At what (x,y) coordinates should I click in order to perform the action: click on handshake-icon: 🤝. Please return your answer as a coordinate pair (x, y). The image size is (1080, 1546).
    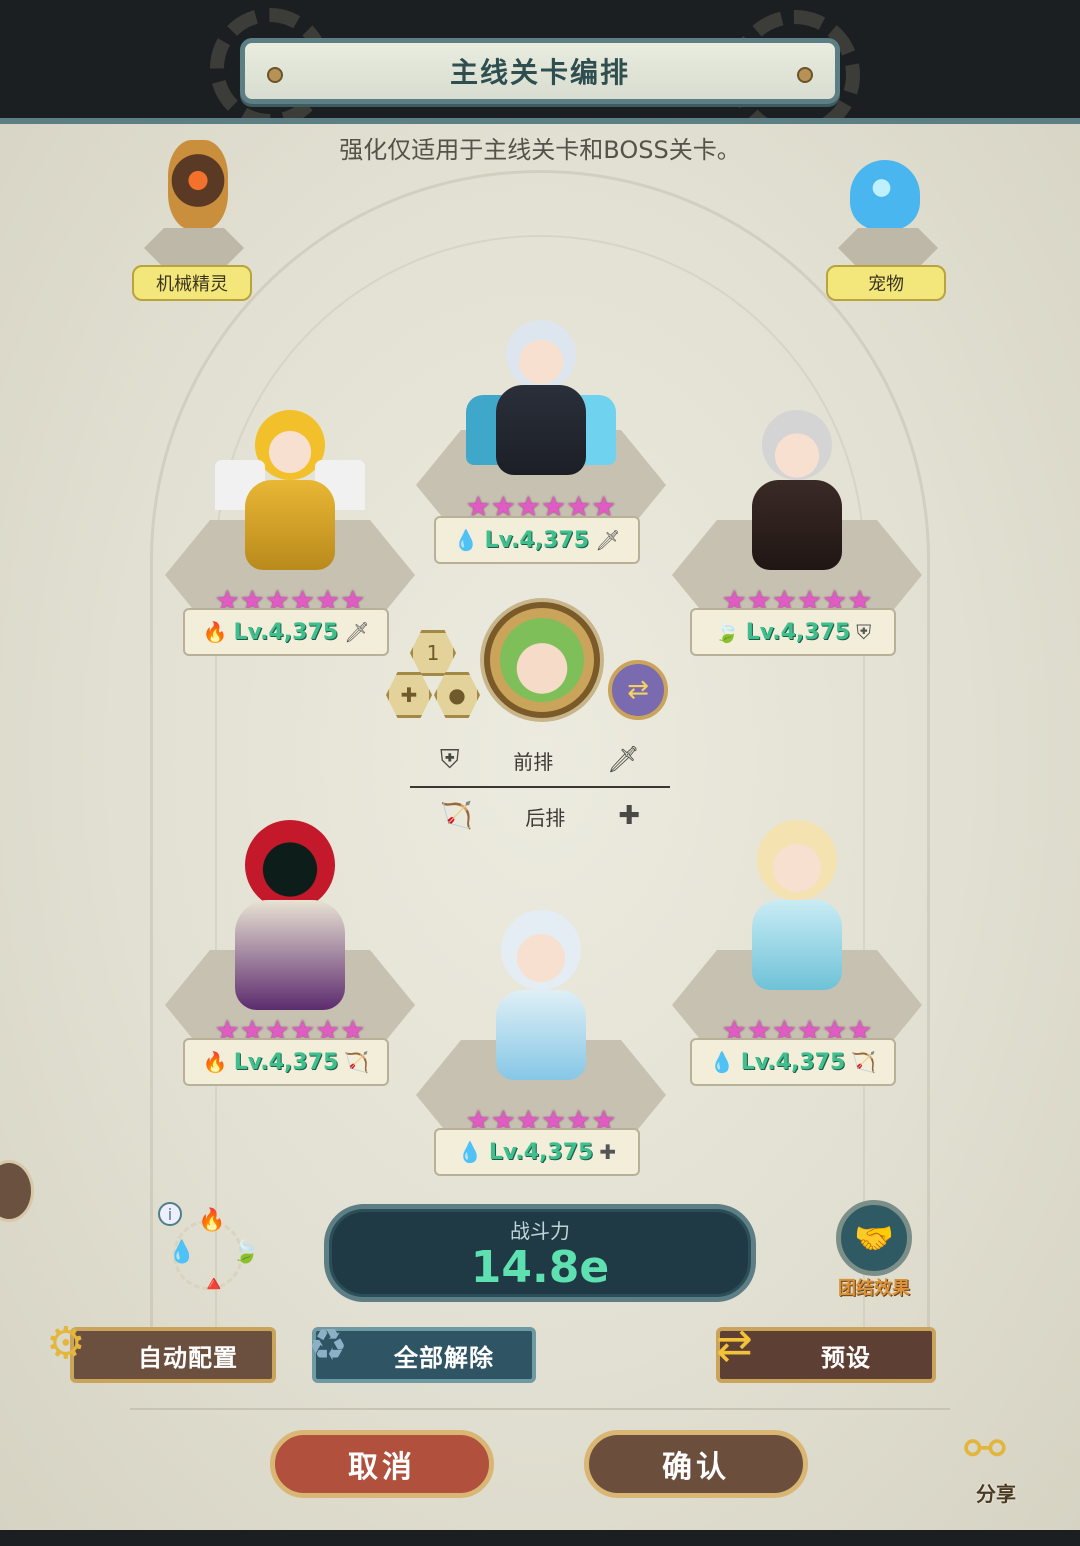
    Looking at the image, I should click on (874, 1238).